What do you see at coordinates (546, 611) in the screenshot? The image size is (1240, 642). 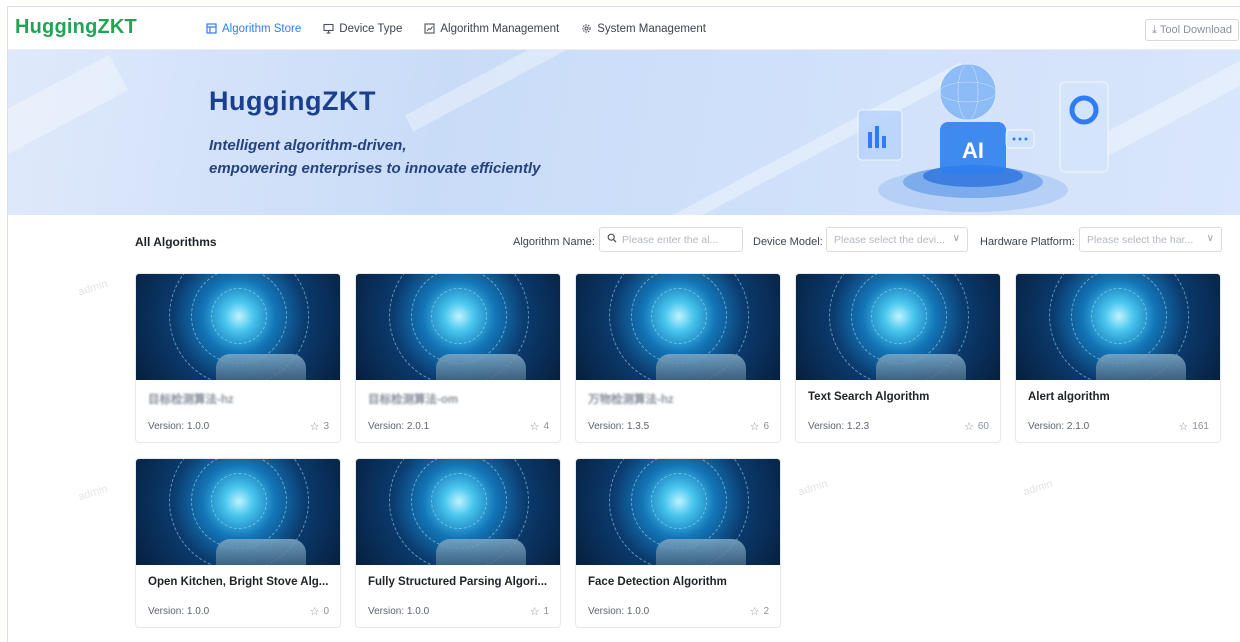 I see `star-count-value: 1` at bounding box center [546, 611].